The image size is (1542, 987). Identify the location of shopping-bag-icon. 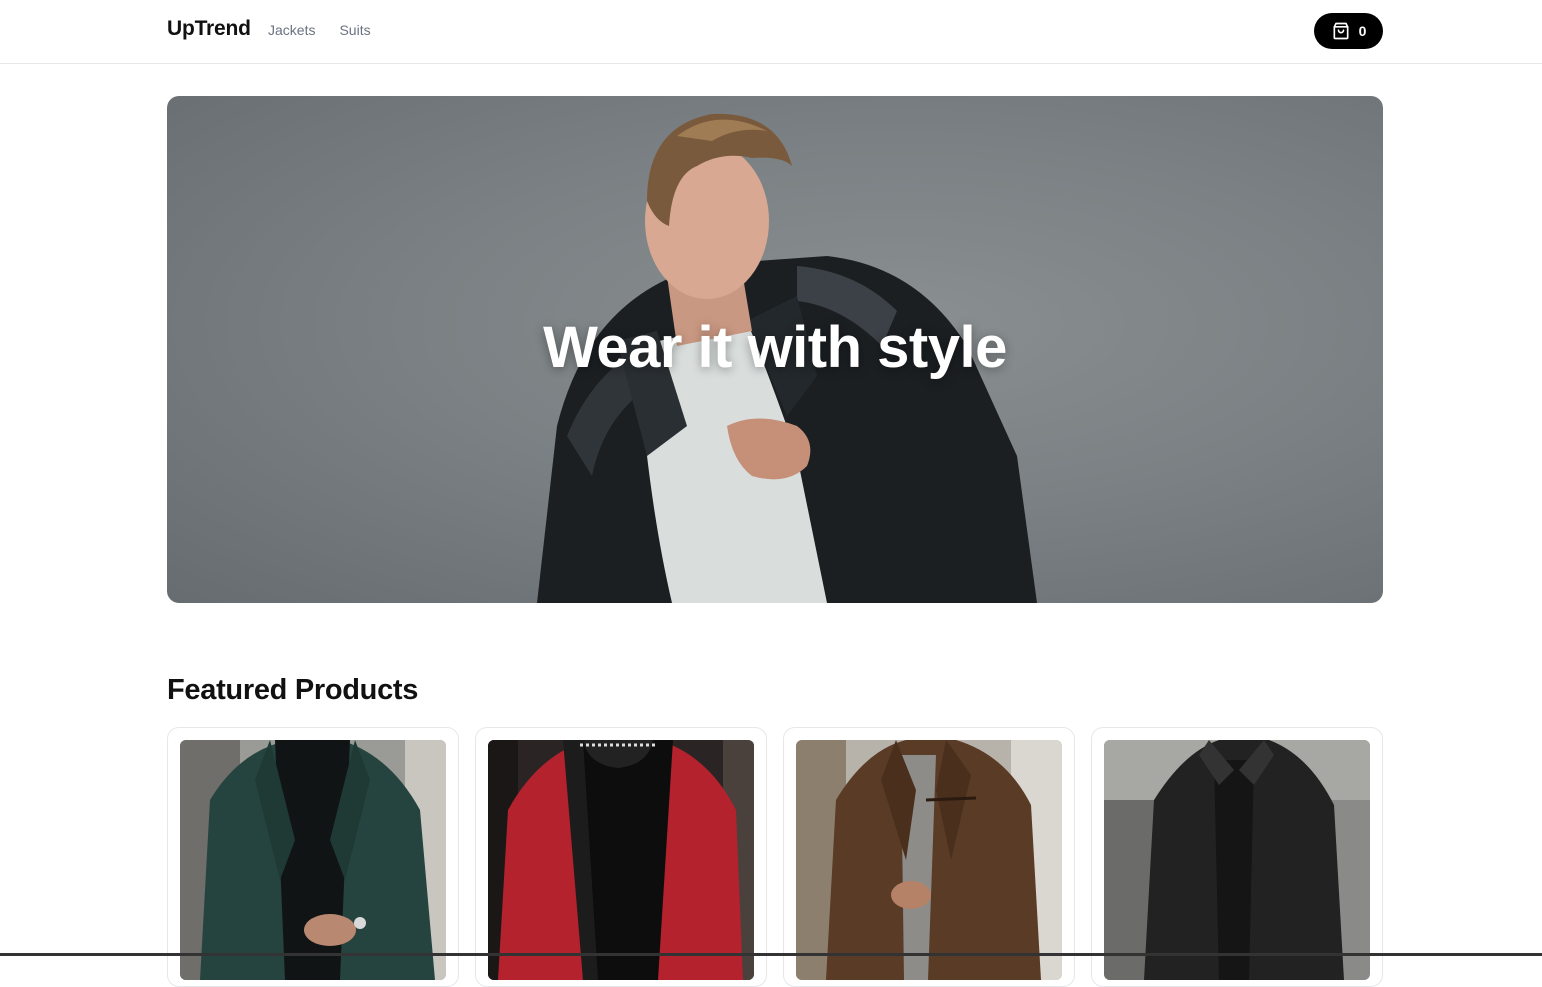
(1341, 31).